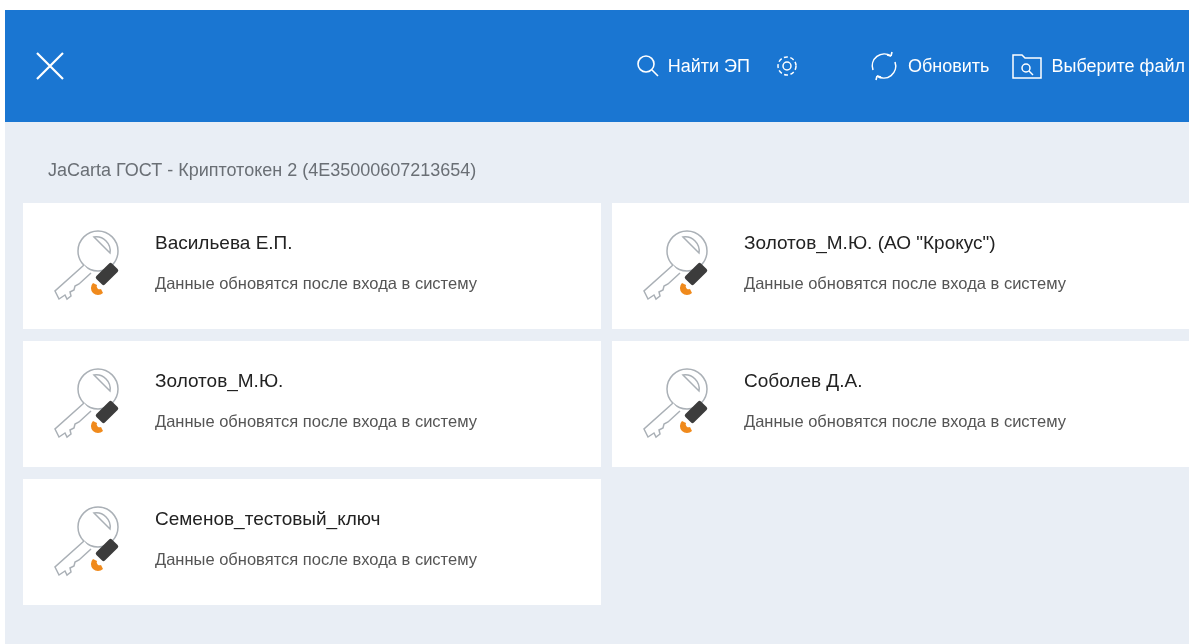 The width and height of the screenshot is (1189, 644). Describe the element at coordinates (268, 518) in the screenshot. I see `key-owner-name: Семенов_тестовый_ключ` at that location.